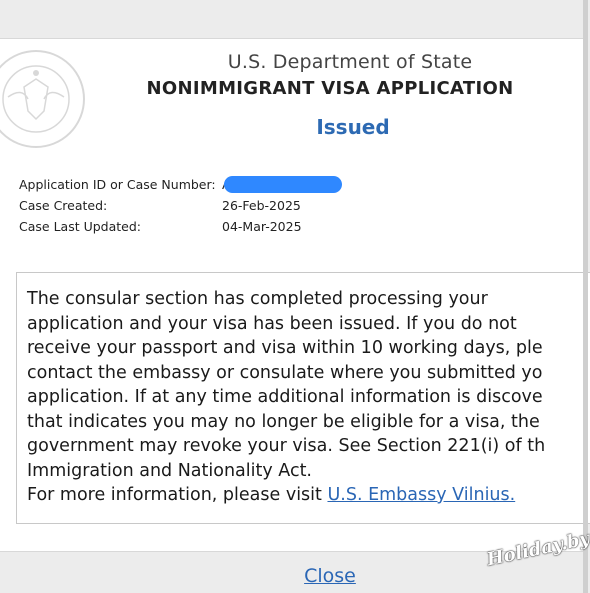  I want to click on close-link: Close, so click(330, 576).